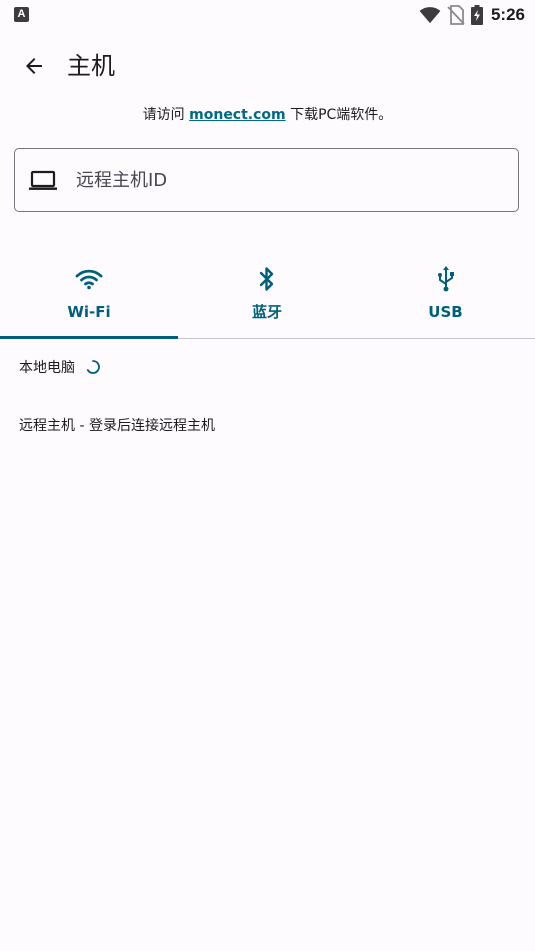  I want to click on connection-tabs: Wi-Fi 蓝牙 USB, so click(267, 297).